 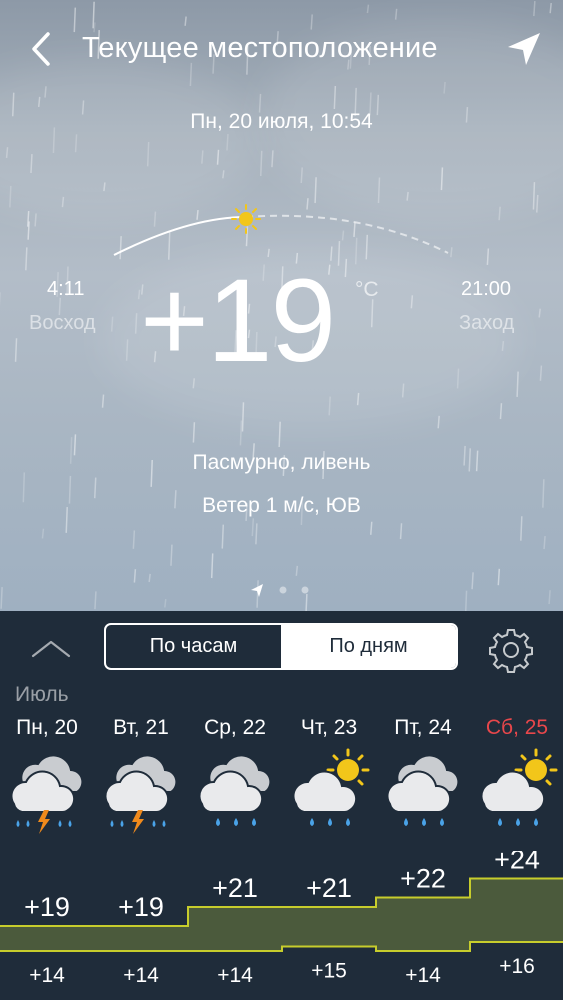 What do you see at coordinates (66, 289) in the screenshot?
I see `sunrise-time: 4:11` at bounding box center [66, 289].